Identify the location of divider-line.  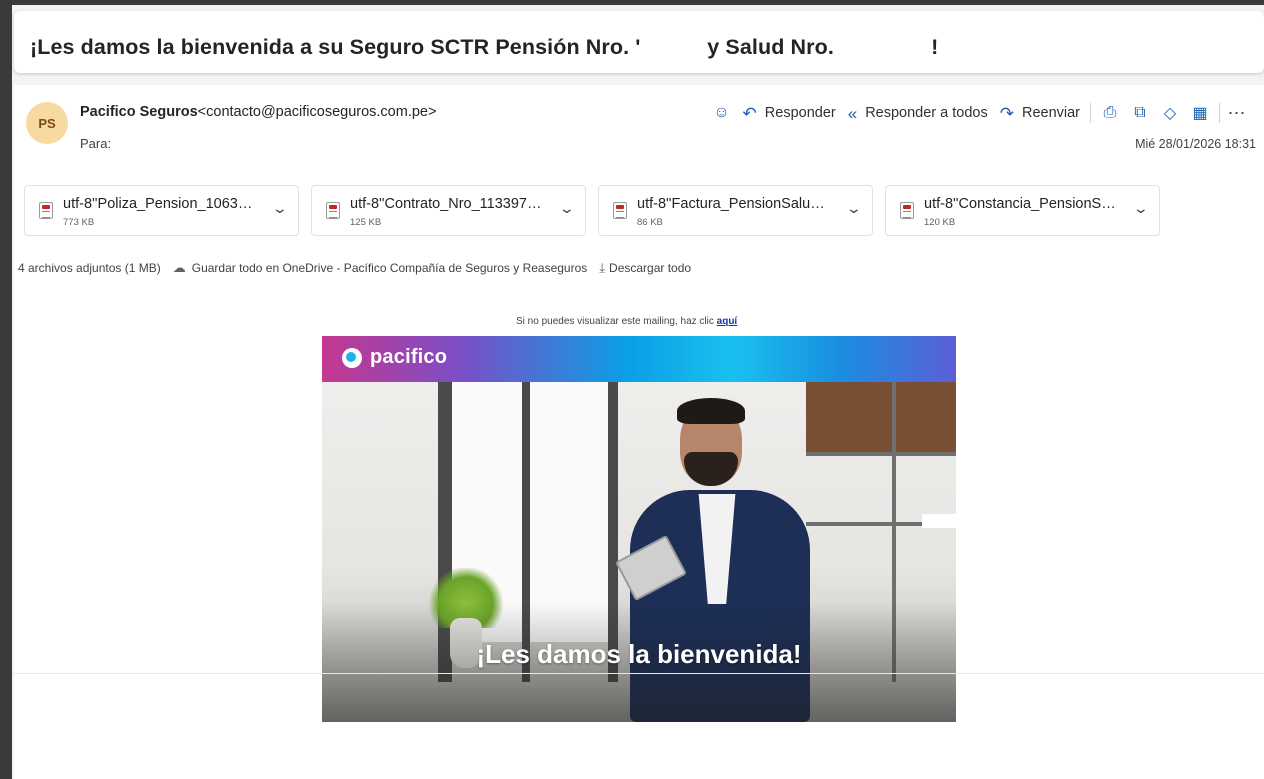
(639, 673).